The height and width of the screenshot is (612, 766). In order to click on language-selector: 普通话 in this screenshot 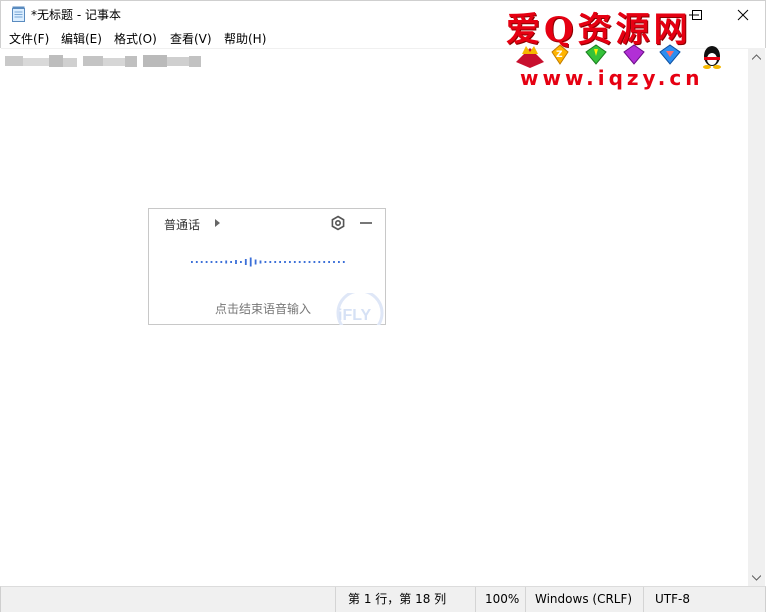, I will do `click(182, 224)`.